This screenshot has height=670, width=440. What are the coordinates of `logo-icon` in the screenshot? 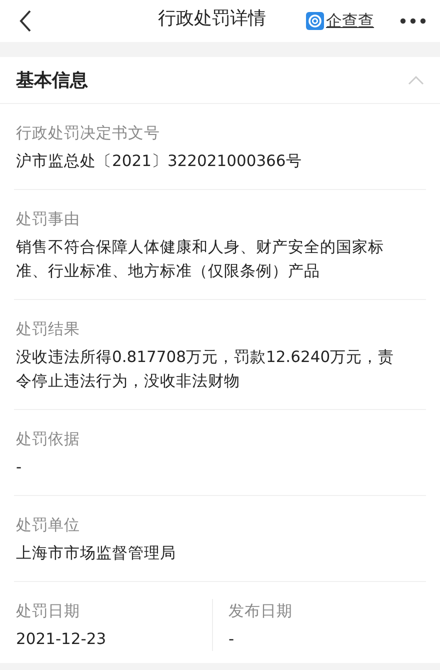 It's located at (315, 21).